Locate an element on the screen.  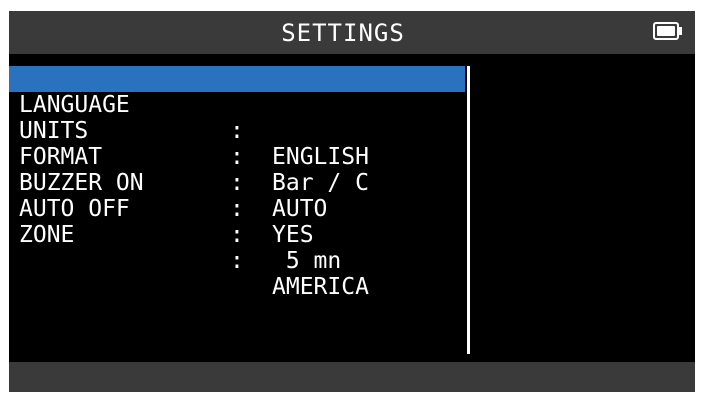
setting-value: AMERICA is located at coordinates (320, 287).